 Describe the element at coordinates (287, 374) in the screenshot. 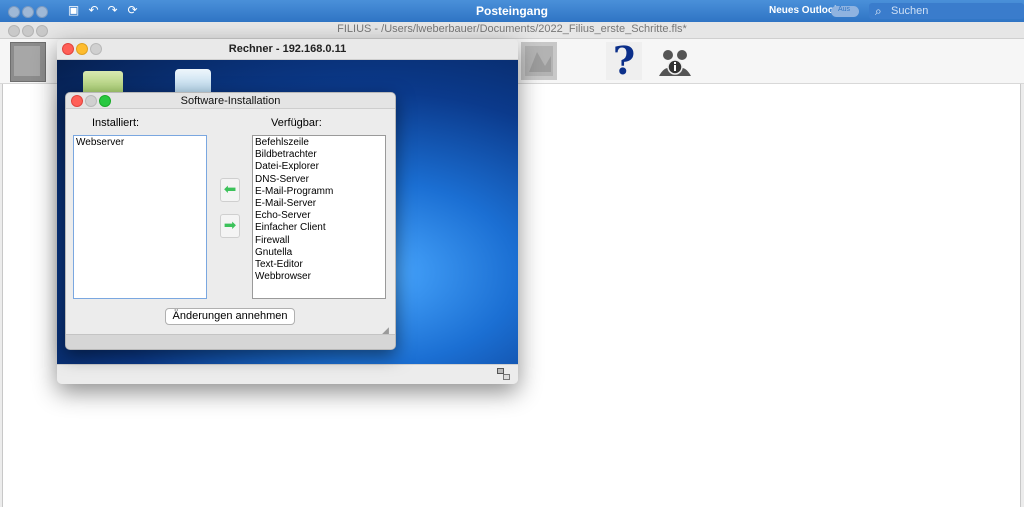

I see `rechner-statusbar` at that location.